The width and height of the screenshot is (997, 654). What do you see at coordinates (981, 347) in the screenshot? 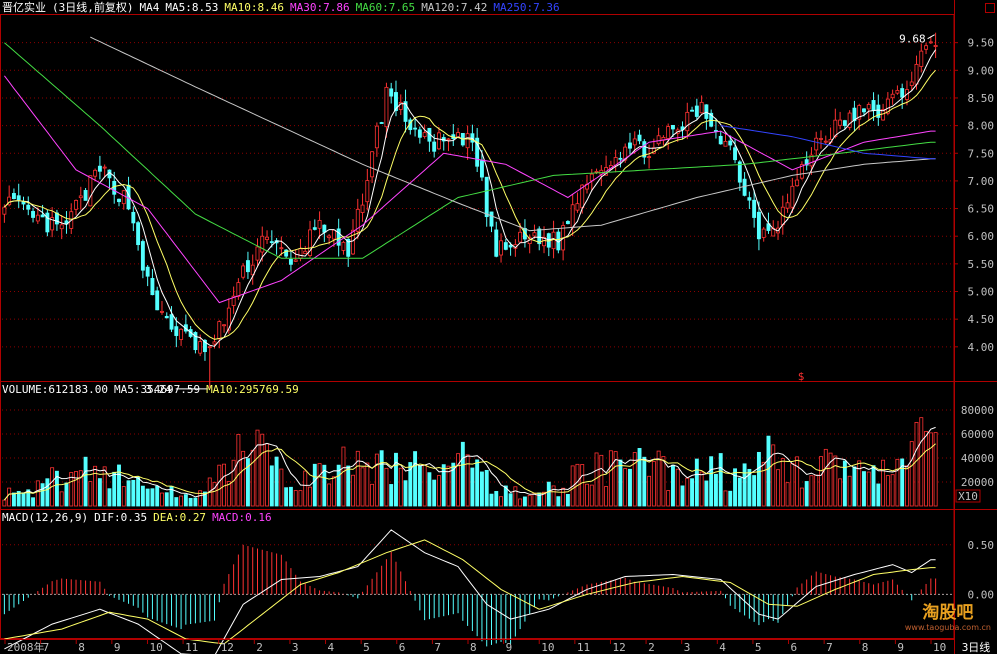
I see `price-tick-label: 4.00` at bounding box center [981, 347].